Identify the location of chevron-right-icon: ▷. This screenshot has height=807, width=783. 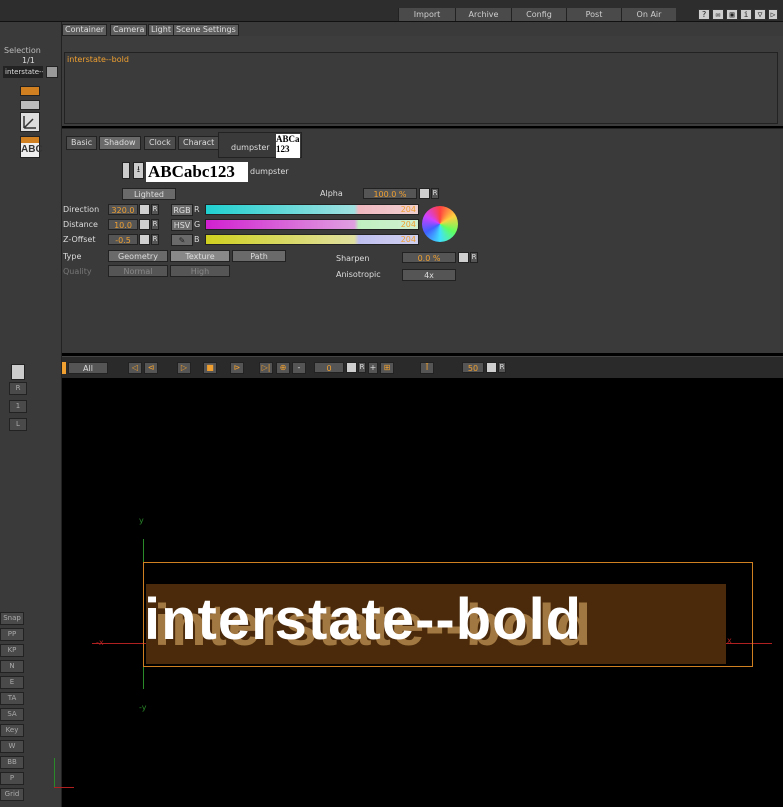
(773, 14).